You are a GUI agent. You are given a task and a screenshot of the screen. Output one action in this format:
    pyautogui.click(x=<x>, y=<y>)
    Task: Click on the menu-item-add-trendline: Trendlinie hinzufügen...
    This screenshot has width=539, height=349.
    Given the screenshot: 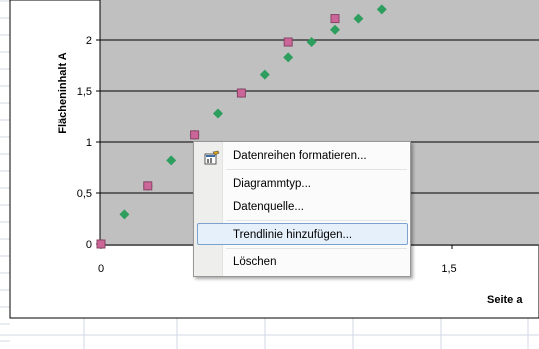 What is the action you would take?
    pyautogui.click(x=302, y=234)
    